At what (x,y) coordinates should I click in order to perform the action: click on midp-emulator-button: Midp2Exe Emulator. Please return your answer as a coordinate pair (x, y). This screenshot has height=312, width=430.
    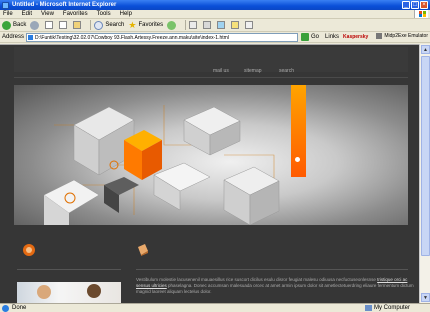
    Looking at the image, I should click on (402, 36).